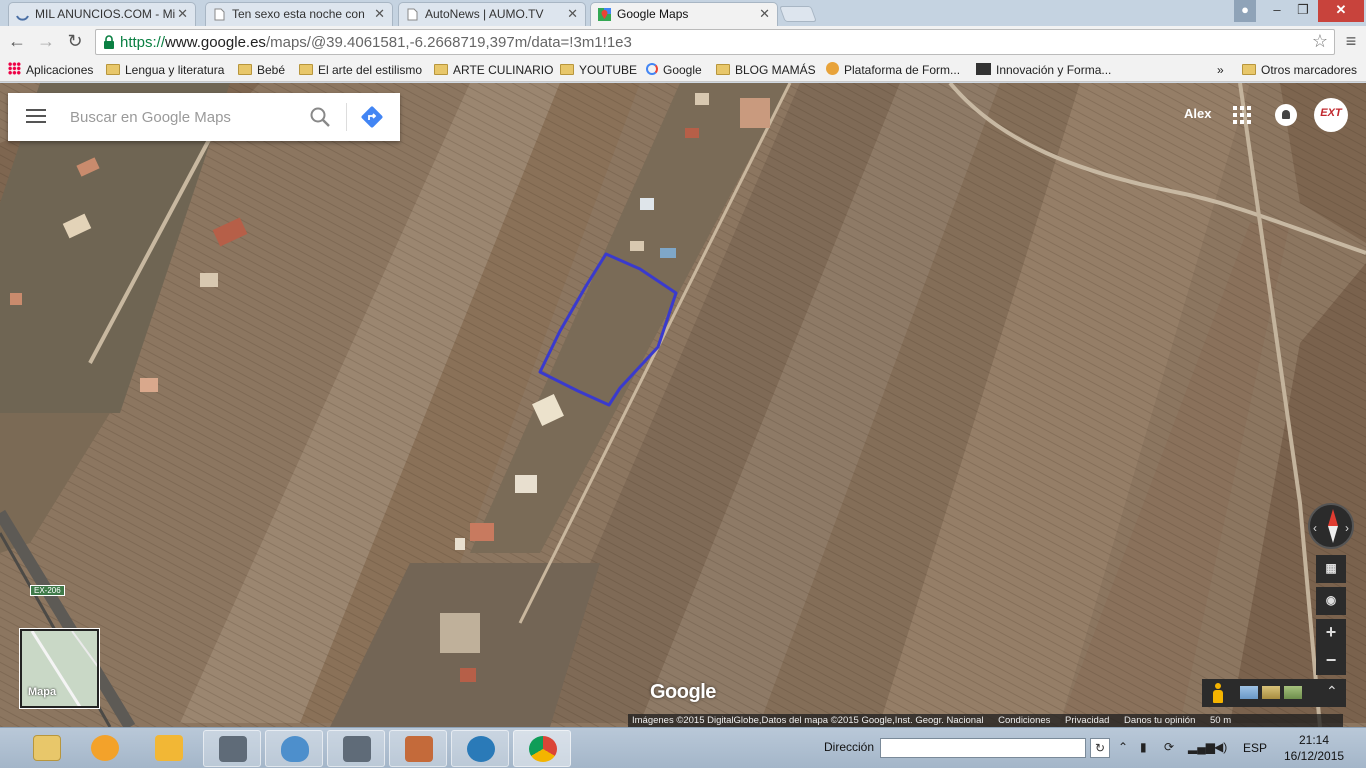  I want to click on zoom-out-button: −, so click(1331, 661).